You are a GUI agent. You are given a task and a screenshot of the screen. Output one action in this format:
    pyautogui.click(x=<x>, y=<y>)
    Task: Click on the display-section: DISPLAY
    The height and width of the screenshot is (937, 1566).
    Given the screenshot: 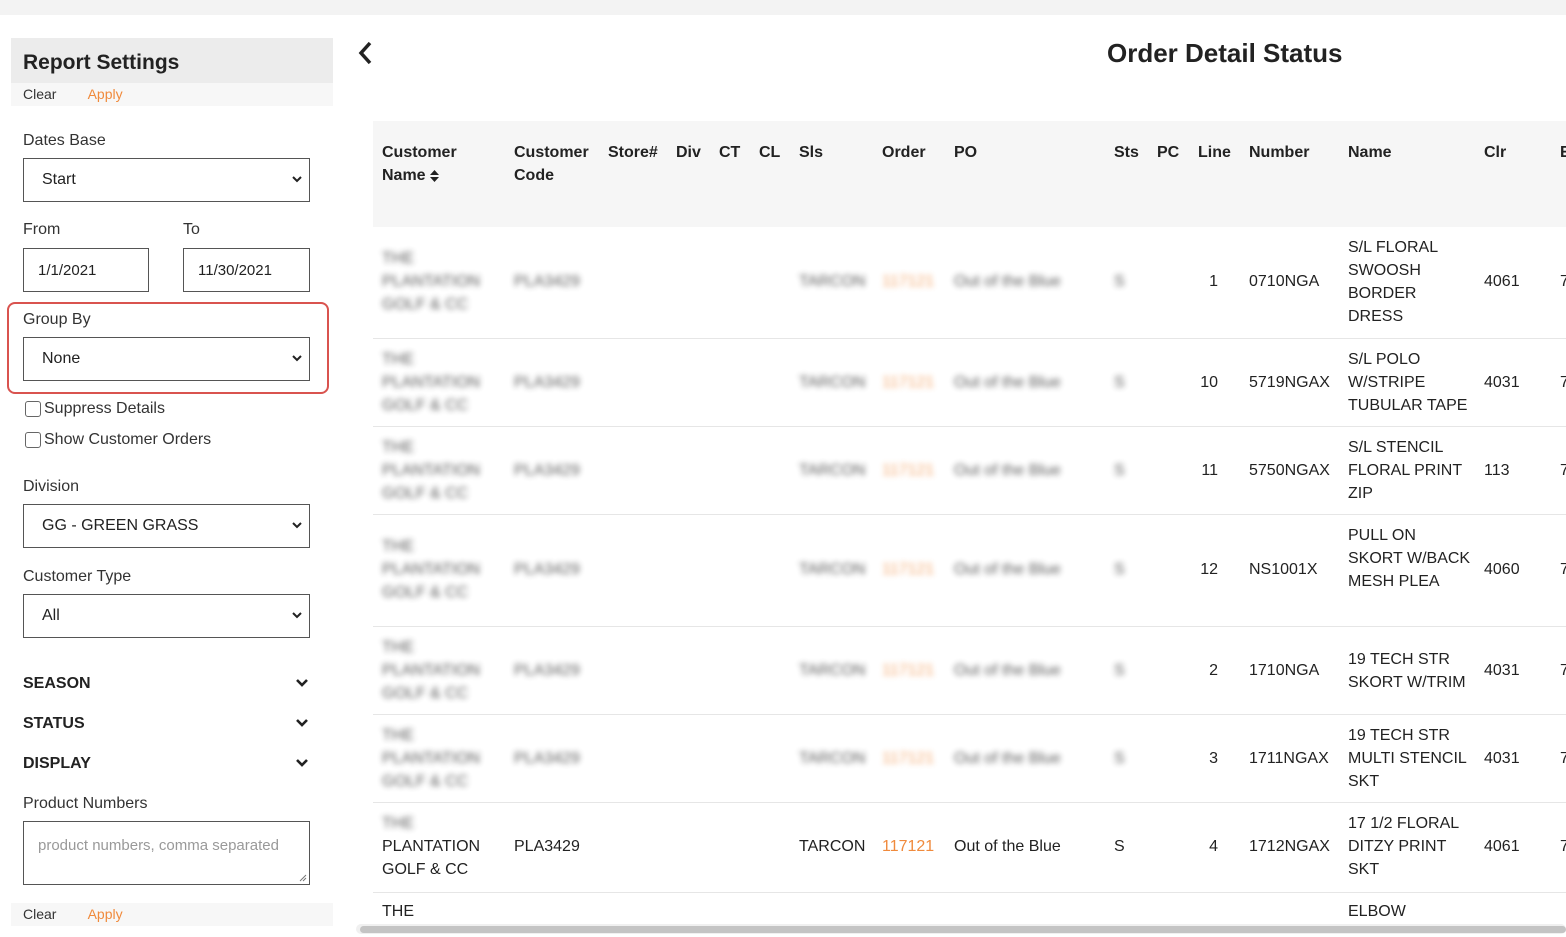 What is the action you would take?
    pyautogui.click(x=166, y=764)
    